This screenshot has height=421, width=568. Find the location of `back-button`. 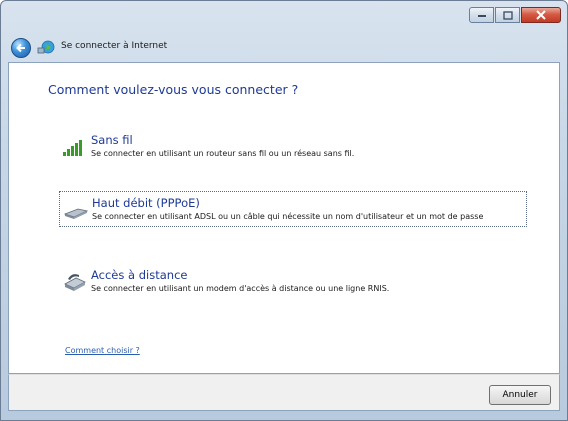

back-button is located at coordinates (21, 48).